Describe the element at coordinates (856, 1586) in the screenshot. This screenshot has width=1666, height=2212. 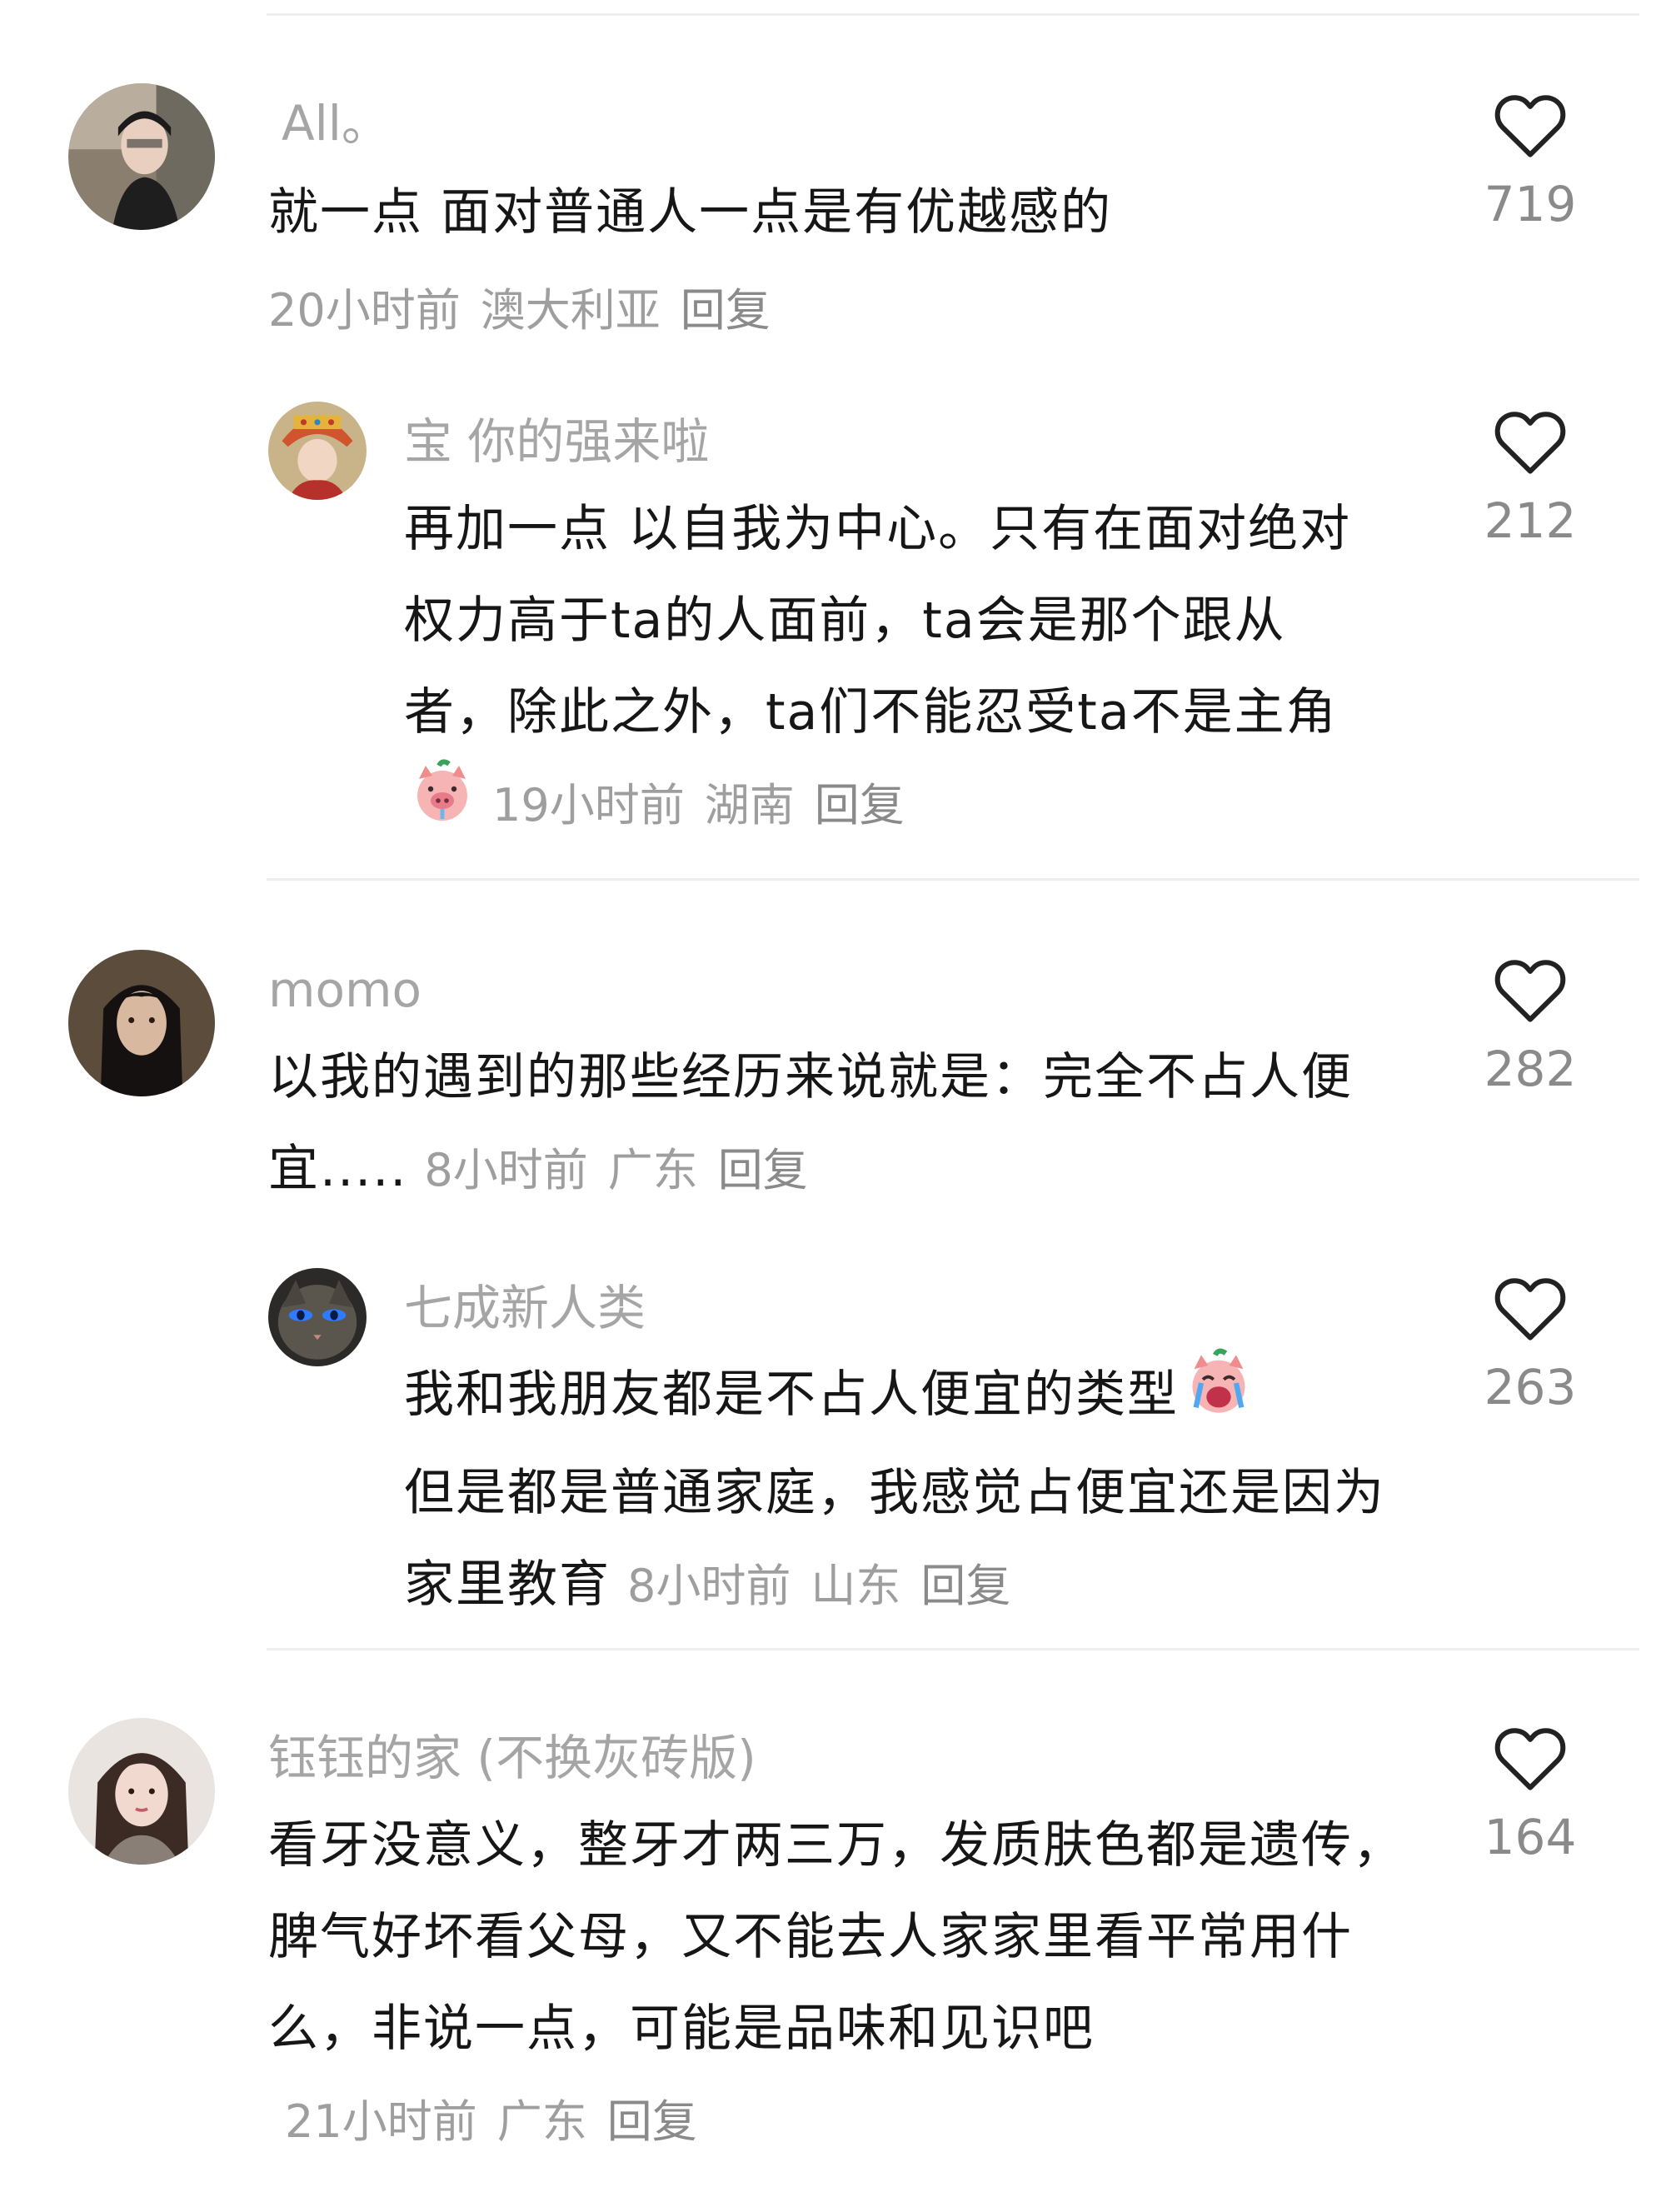
I see `comment-location: 山东` at that location.